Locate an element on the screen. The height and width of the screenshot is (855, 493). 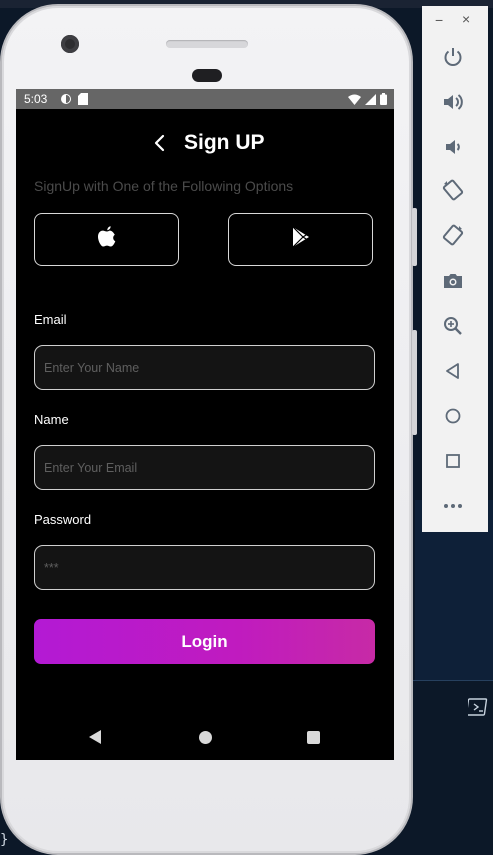
home-icon is located at coordinates (453, 416).